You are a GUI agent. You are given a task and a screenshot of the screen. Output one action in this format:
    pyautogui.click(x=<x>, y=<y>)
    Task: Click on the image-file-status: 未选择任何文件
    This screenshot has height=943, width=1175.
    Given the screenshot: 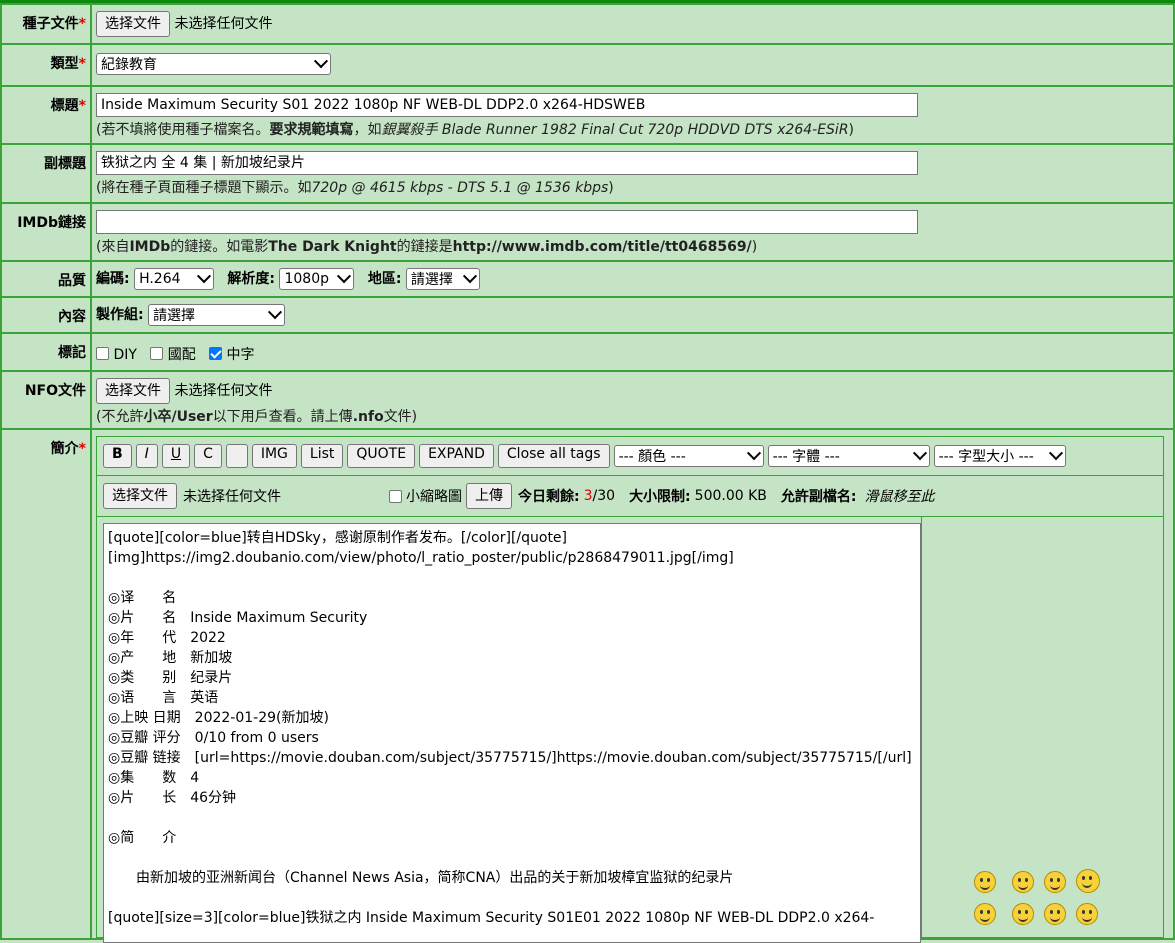 What is the action you would take?
    pyautogui.click(x=232, y=497)
    